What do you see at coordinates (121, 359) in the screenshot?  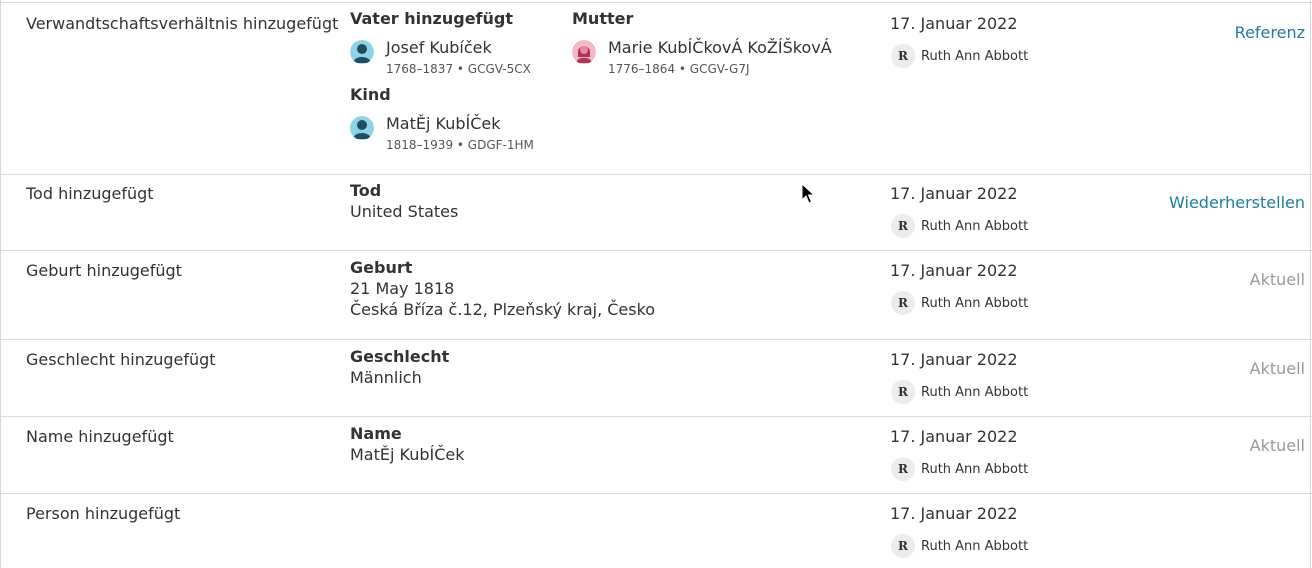 I see `change-type: Geschlecht hinzugefügt` at bounding box center [121, 359].